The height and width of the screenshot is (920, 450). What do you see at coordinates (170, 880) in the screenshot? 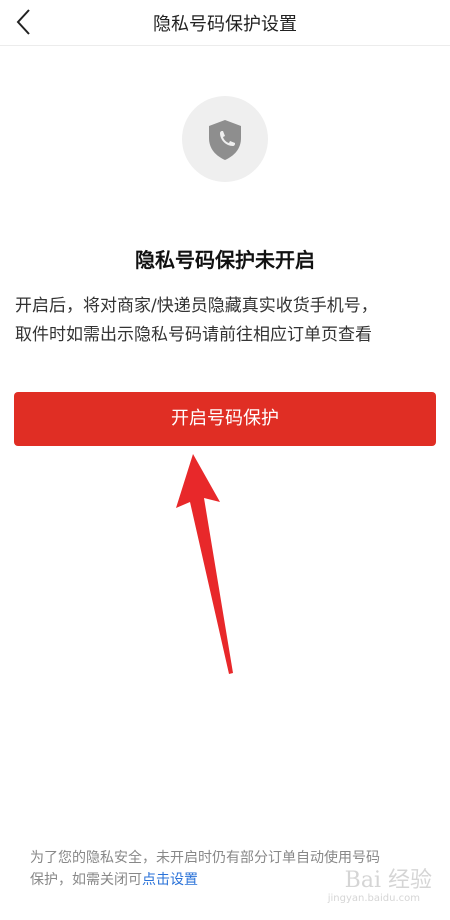
I see `settings-link: 点击设置` at bounding box center [170, 880].